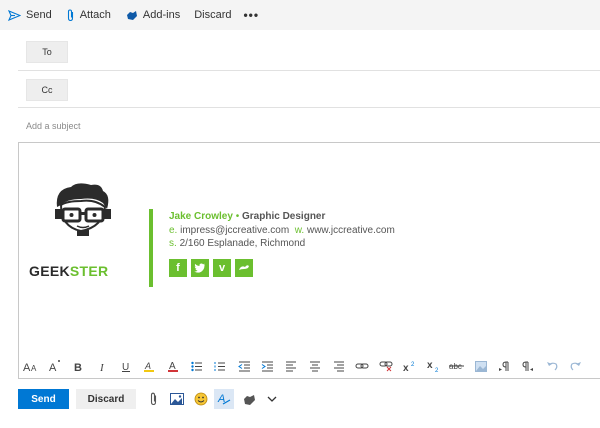 This screenshot has height=428, width=600. I want to click on address-label: s., so click(173, 243).